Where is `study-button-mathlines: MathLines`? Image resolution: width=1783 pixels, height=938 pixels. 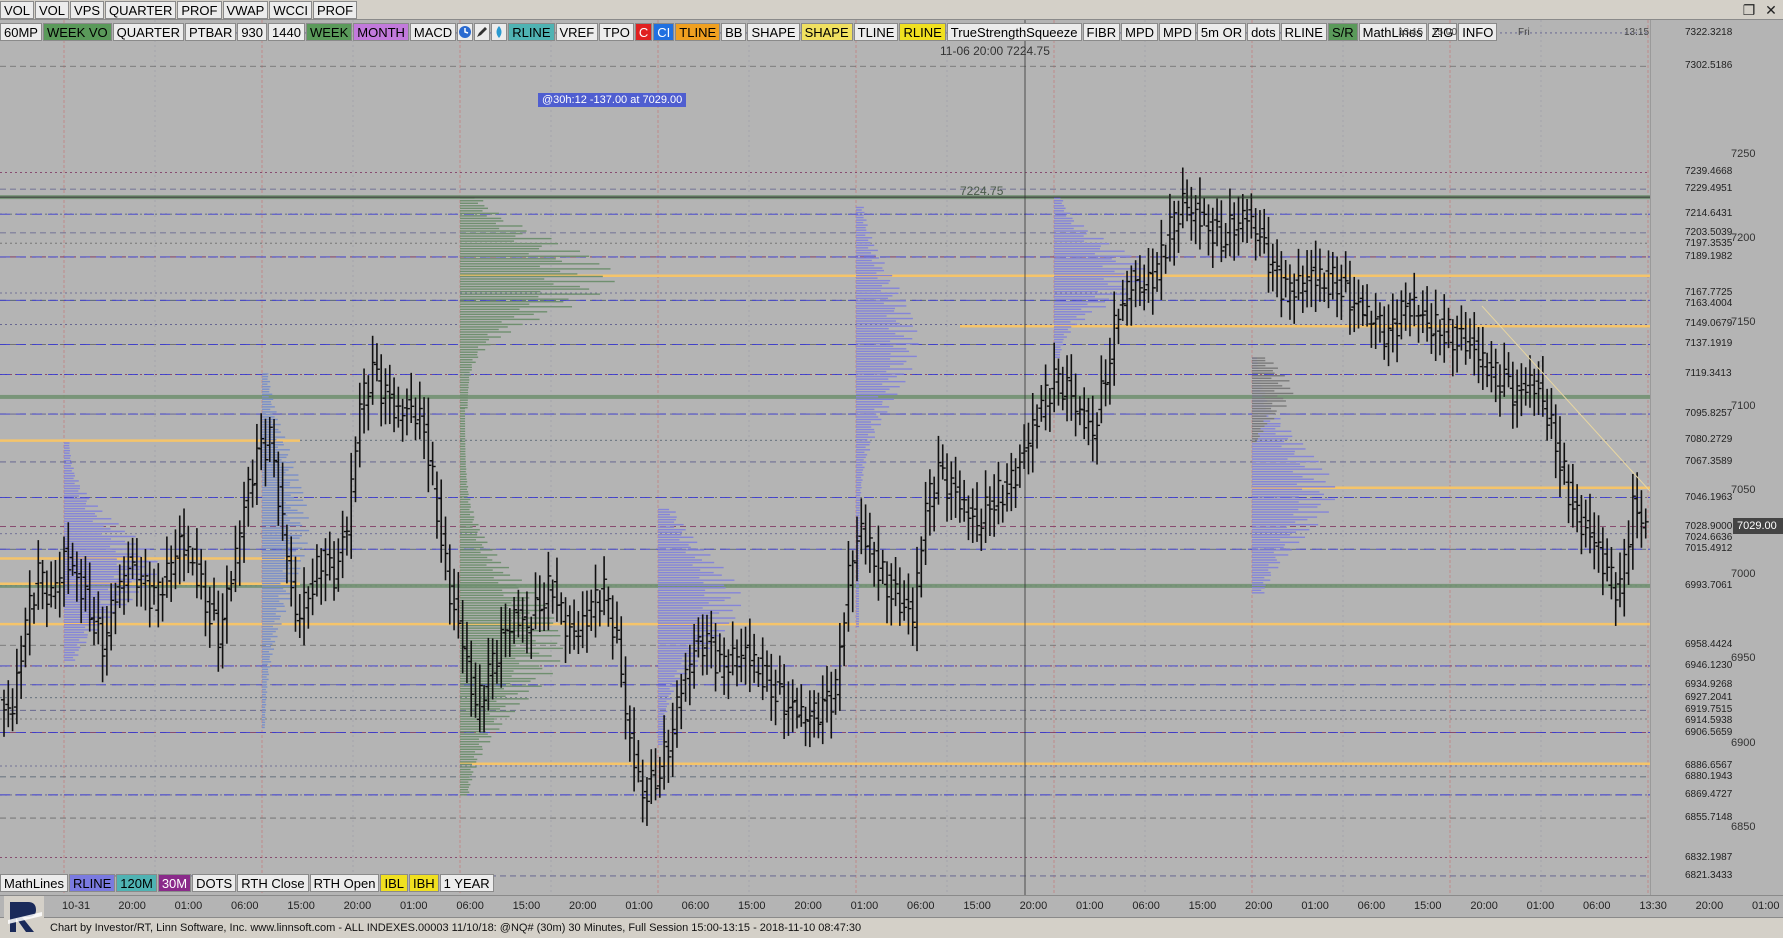 study-button-mathlines: MathLines is located at coordinates (34, 883).